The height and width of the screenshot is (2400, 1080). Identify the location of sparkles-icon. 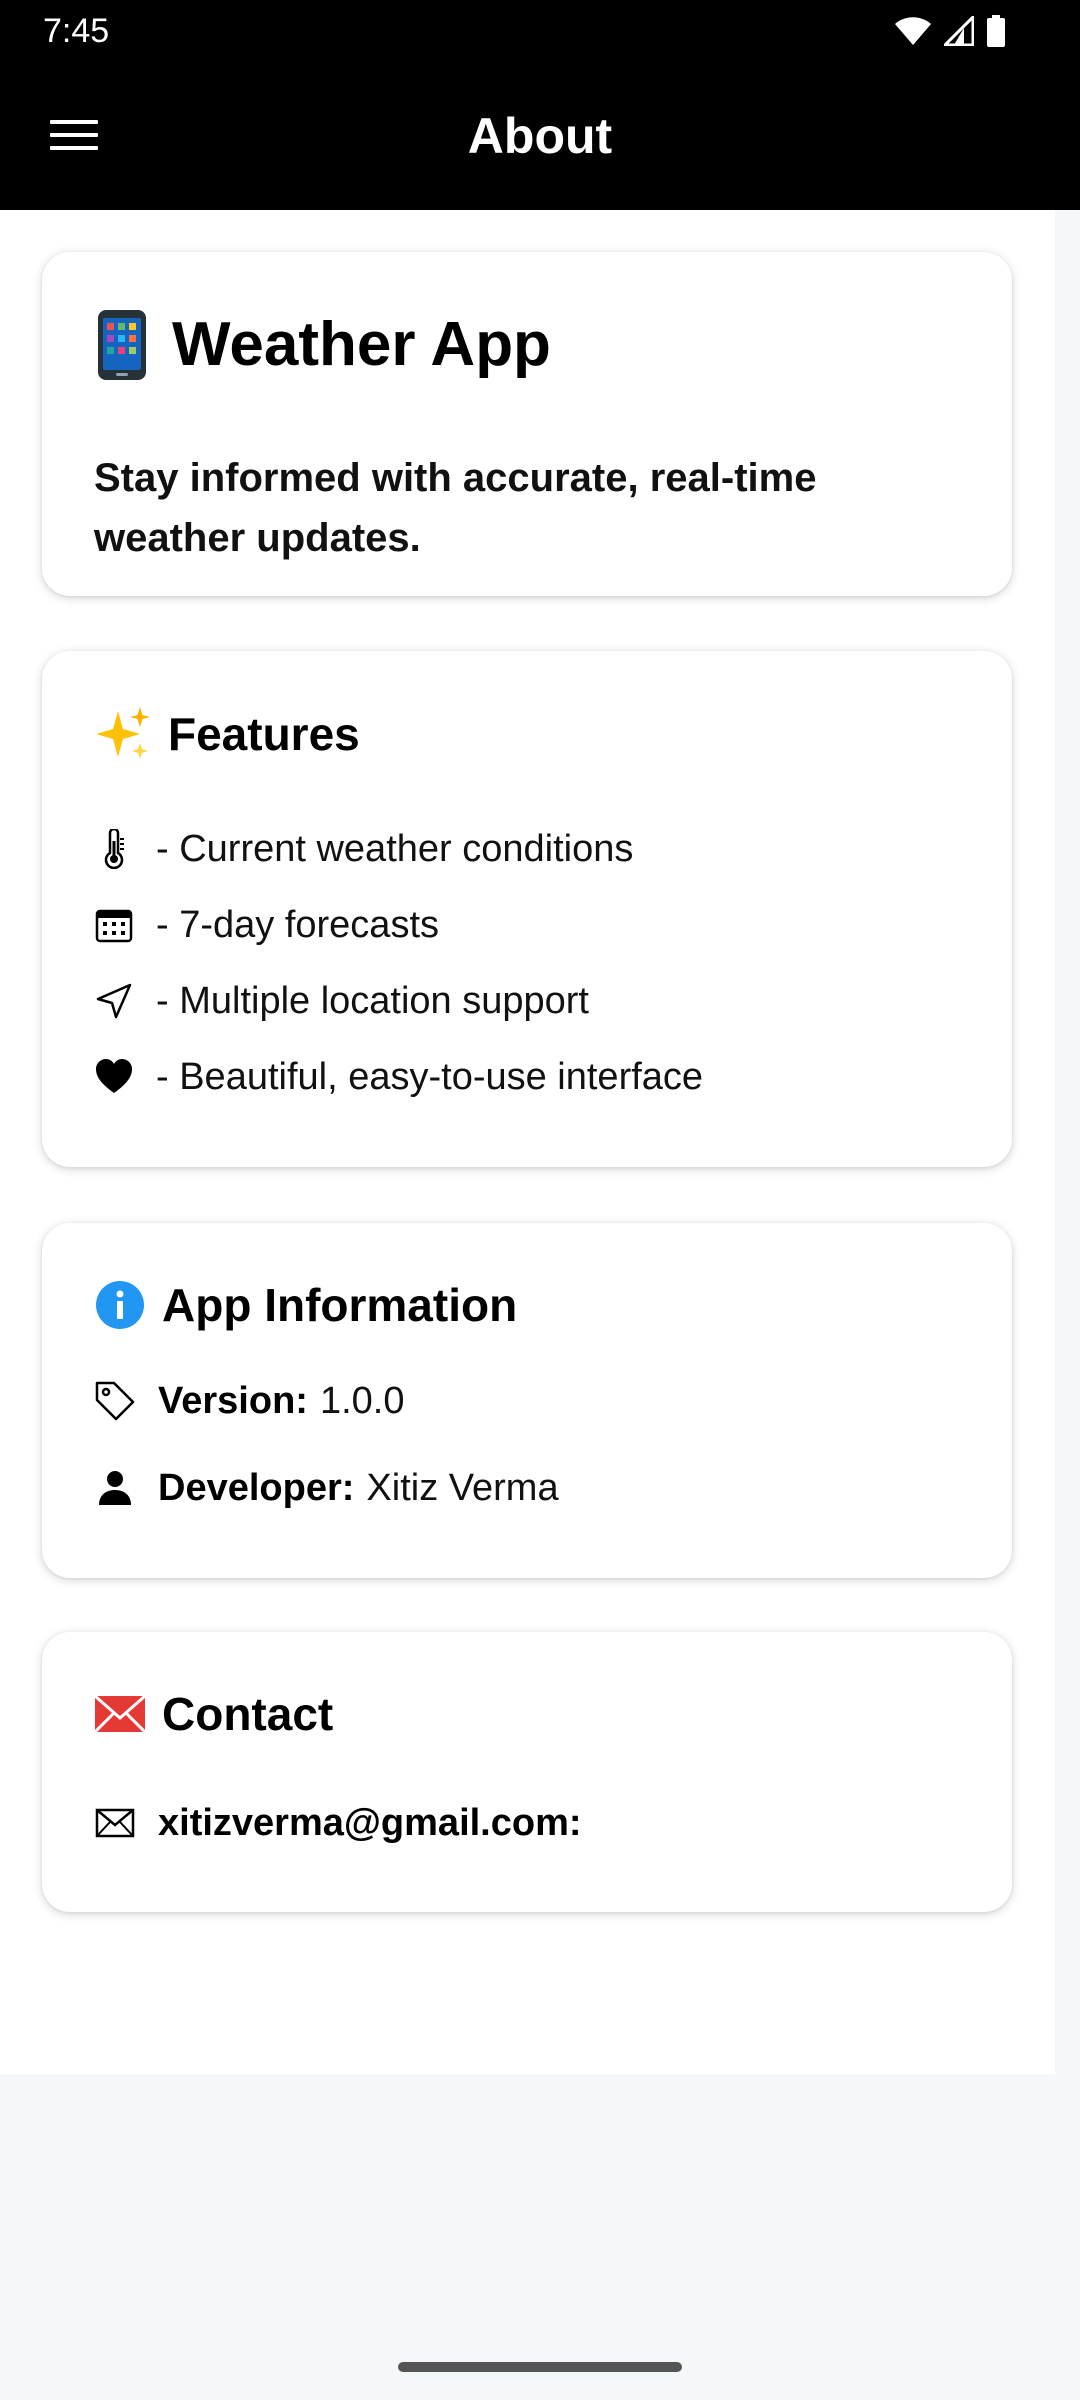
(123, 733).